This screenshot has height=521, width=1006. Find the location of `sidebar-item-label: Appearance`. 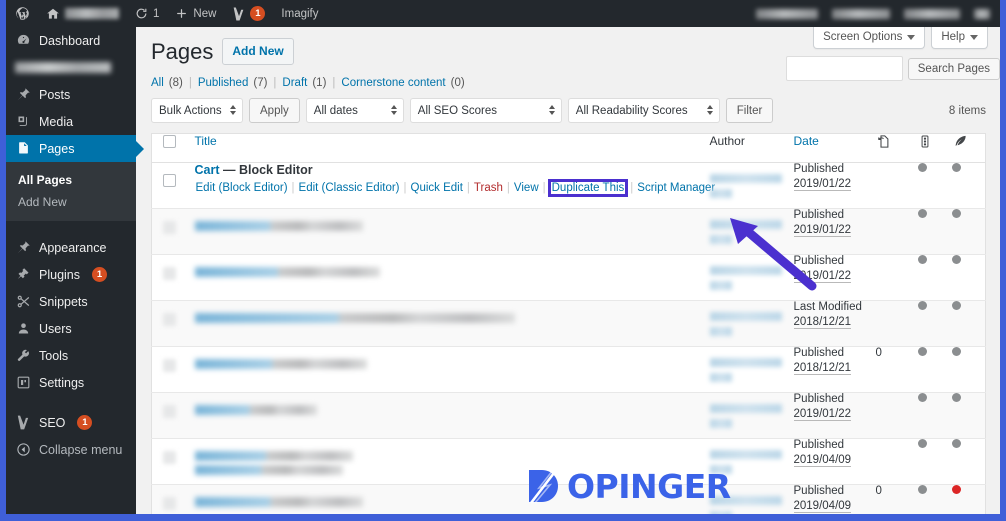

sidebar-item-label: Appearance is located at coordinates (73, 247).